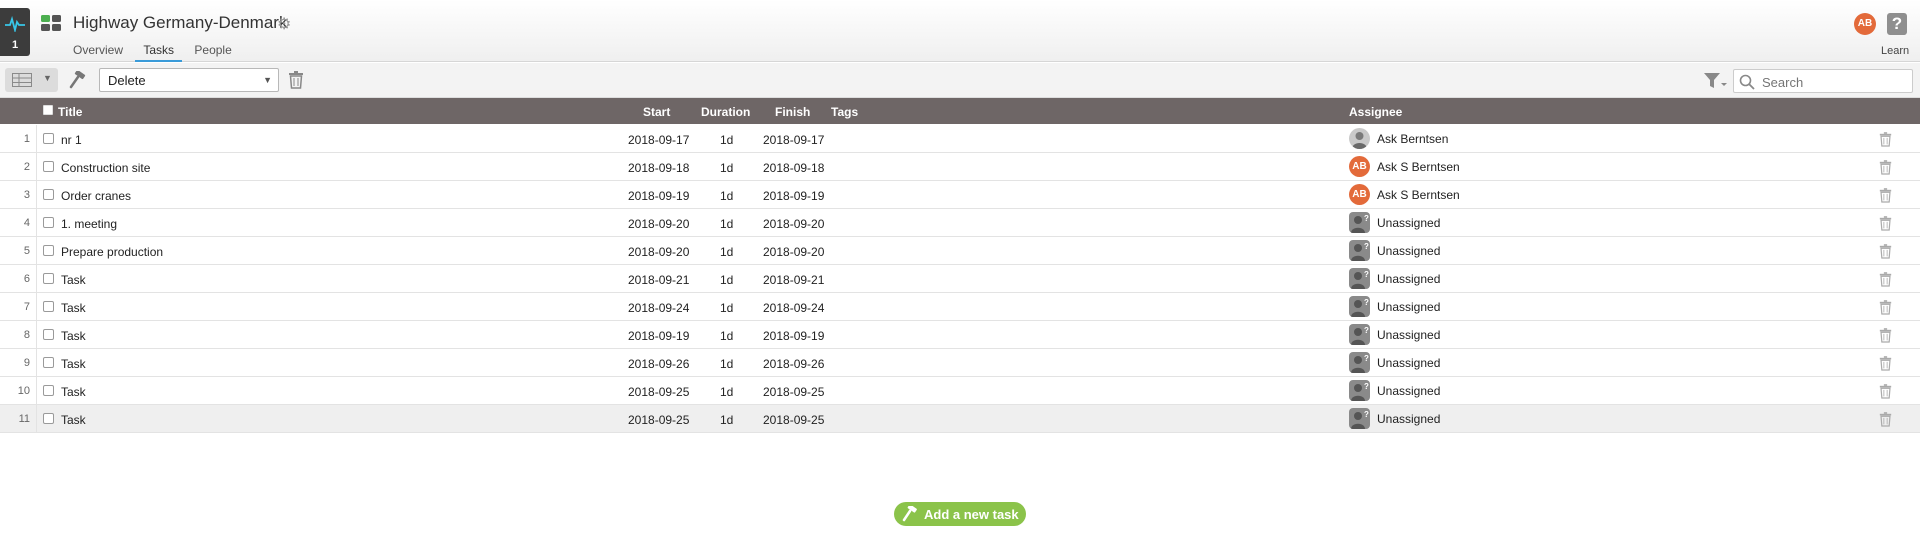 This screenshot has height=534, width=1920. What do you see at coordinates (1418, 167) in the screenshot?
I see `task-assignee: Ask S Berntsen` at bounding box center [1418, 167].